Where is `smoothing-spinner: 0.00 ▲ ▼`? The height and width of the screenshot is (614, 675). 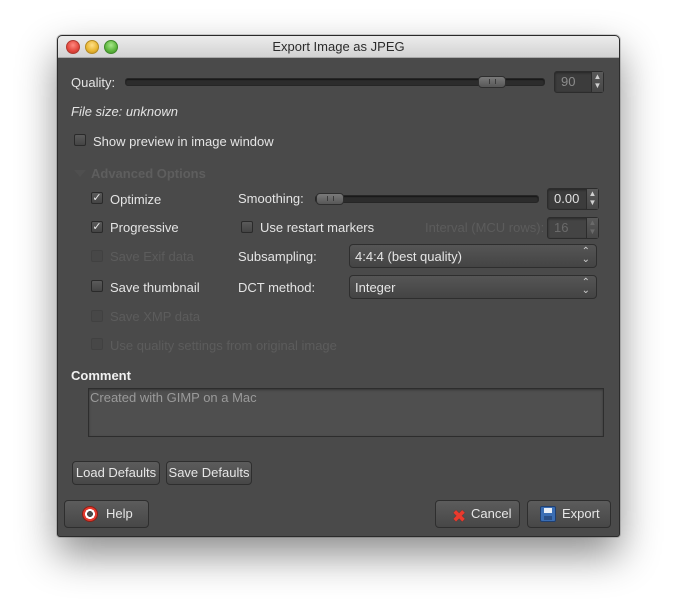
smoothing-spinner: 0.00 ▲ ▼ is located at coordinates (573, 199).